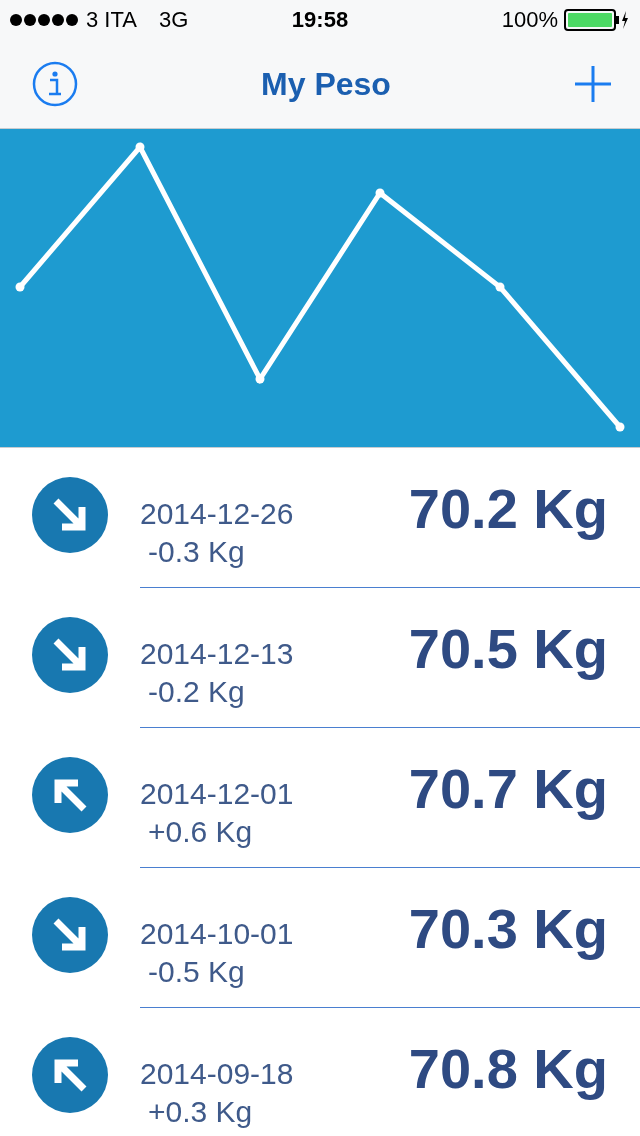  What do you see at coordinates (508, 649) in the screenshot?
I see `weight-value: 70.5 Kg` at bounding box center [508, 649].